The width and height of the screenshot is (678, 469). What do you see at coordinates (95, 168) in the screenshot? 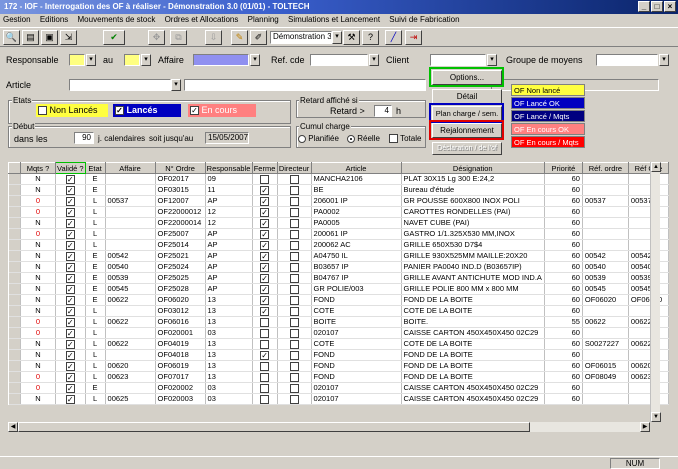
I see `grid-header-3: Etat` at bounding box center [95, 168].